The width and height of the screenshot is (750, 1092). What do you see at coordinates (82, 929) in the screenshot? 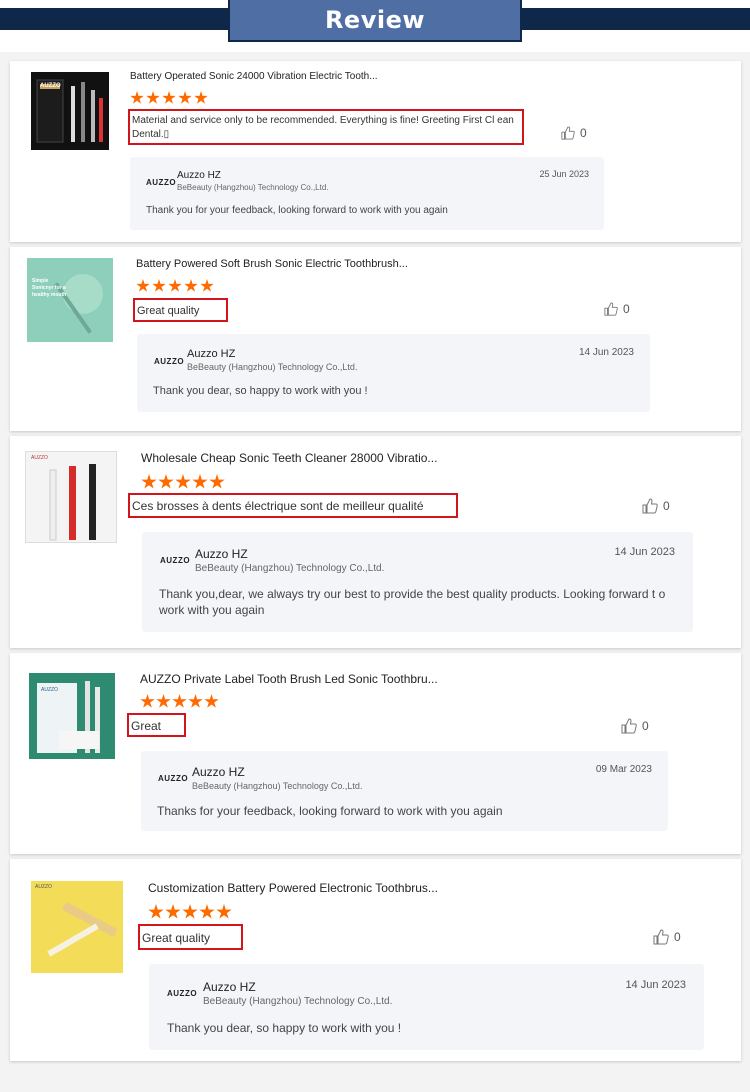
I see `toothbrush-yellow-image` at bounding box center [82, 929].